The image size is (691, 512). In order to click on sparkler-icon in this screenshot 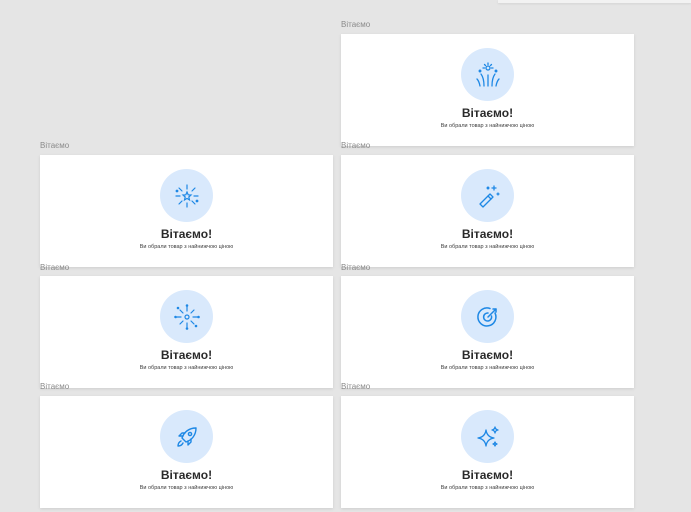, I will do `click(186, 316)`.